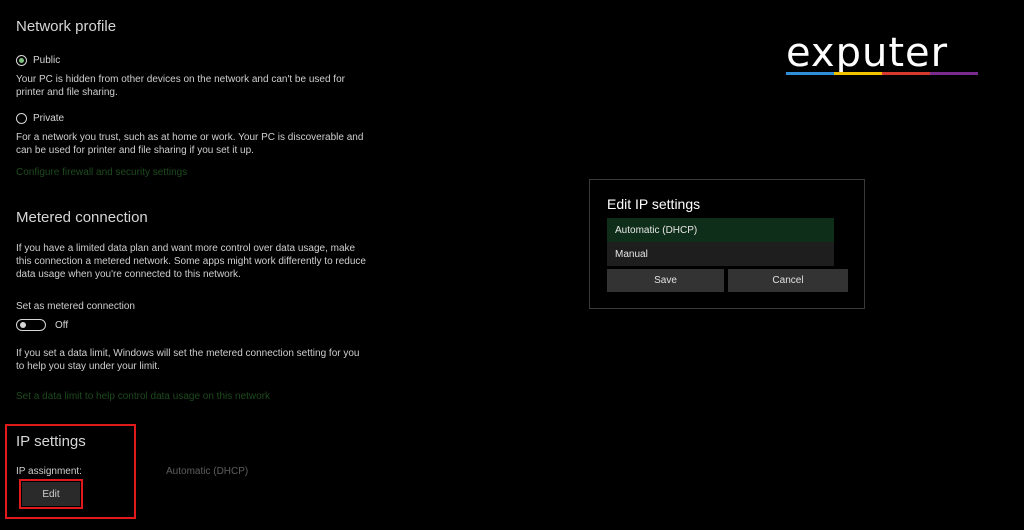  What do you see at coordinates (665, 280) in the screenshot?
I see `save-button: Save` at bounding box center [665, 280].